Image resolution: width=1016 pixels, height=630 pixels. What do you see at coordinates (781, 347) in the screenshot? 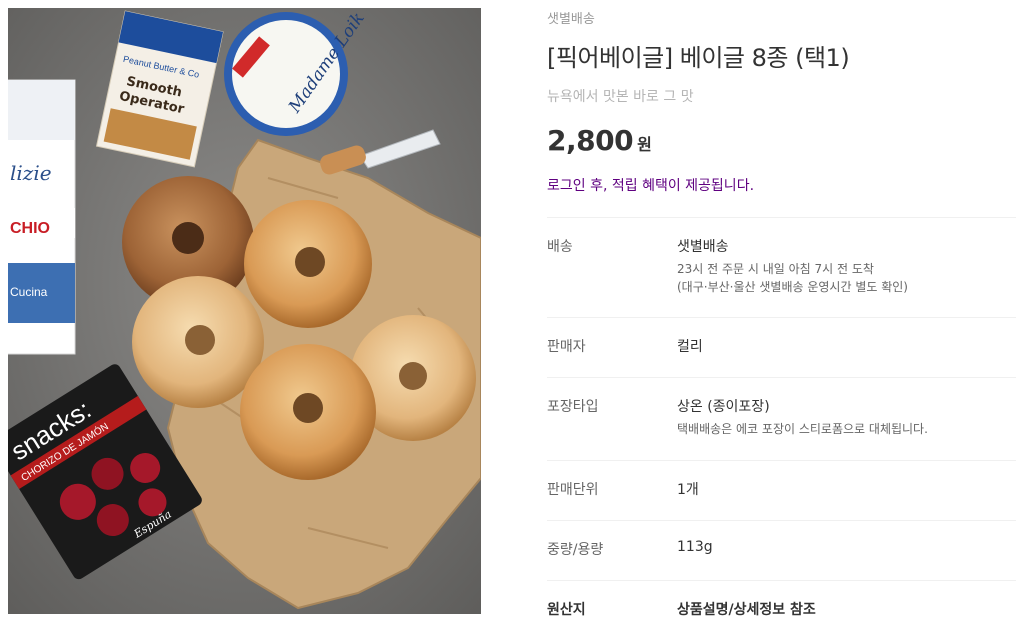
I see `spec-row-seller: 판매자 컬리` at bounding box center [781, 347].